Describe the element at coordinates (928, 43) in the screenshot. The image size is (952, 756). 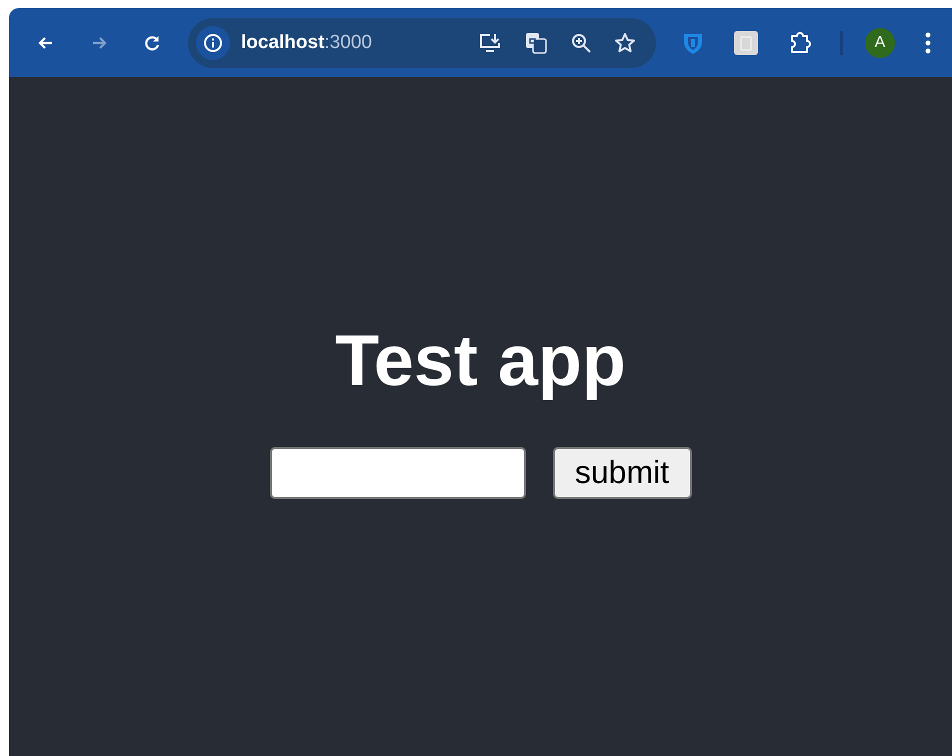
I see `menu-icon` at that location.